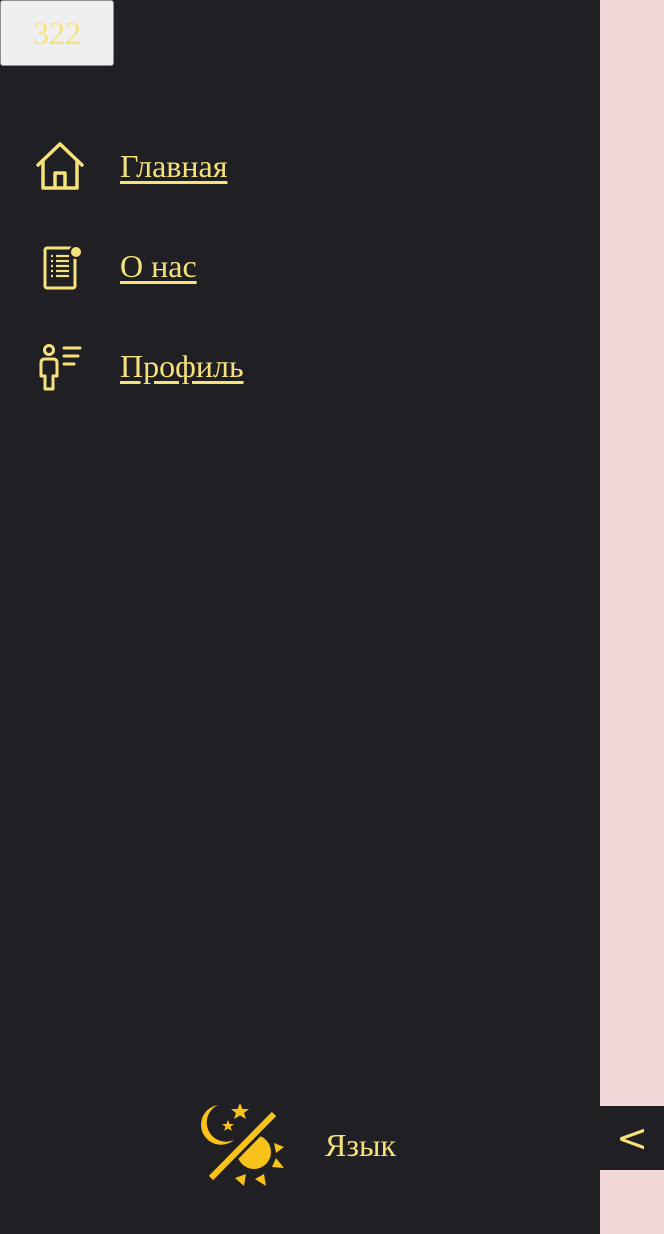 Image resolution: width=664 pixels, height=1234 pixels. What do you see at coordinates (174, 165) in the screenshot?
I see `nav-item-label: Главная` at bounding box center [174, 165].